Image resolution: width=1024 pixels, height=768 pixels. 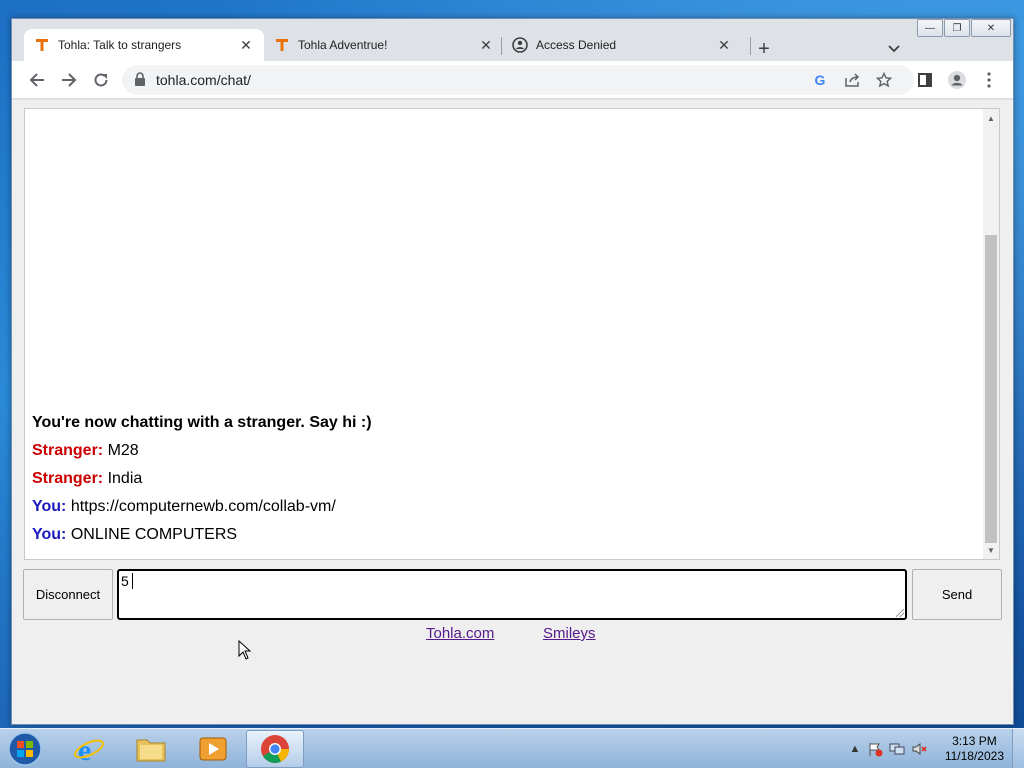 What do you see at coordinates (512, 594) in the screenshot?
I see `message-input: 5` at bounding box center [512, 594].